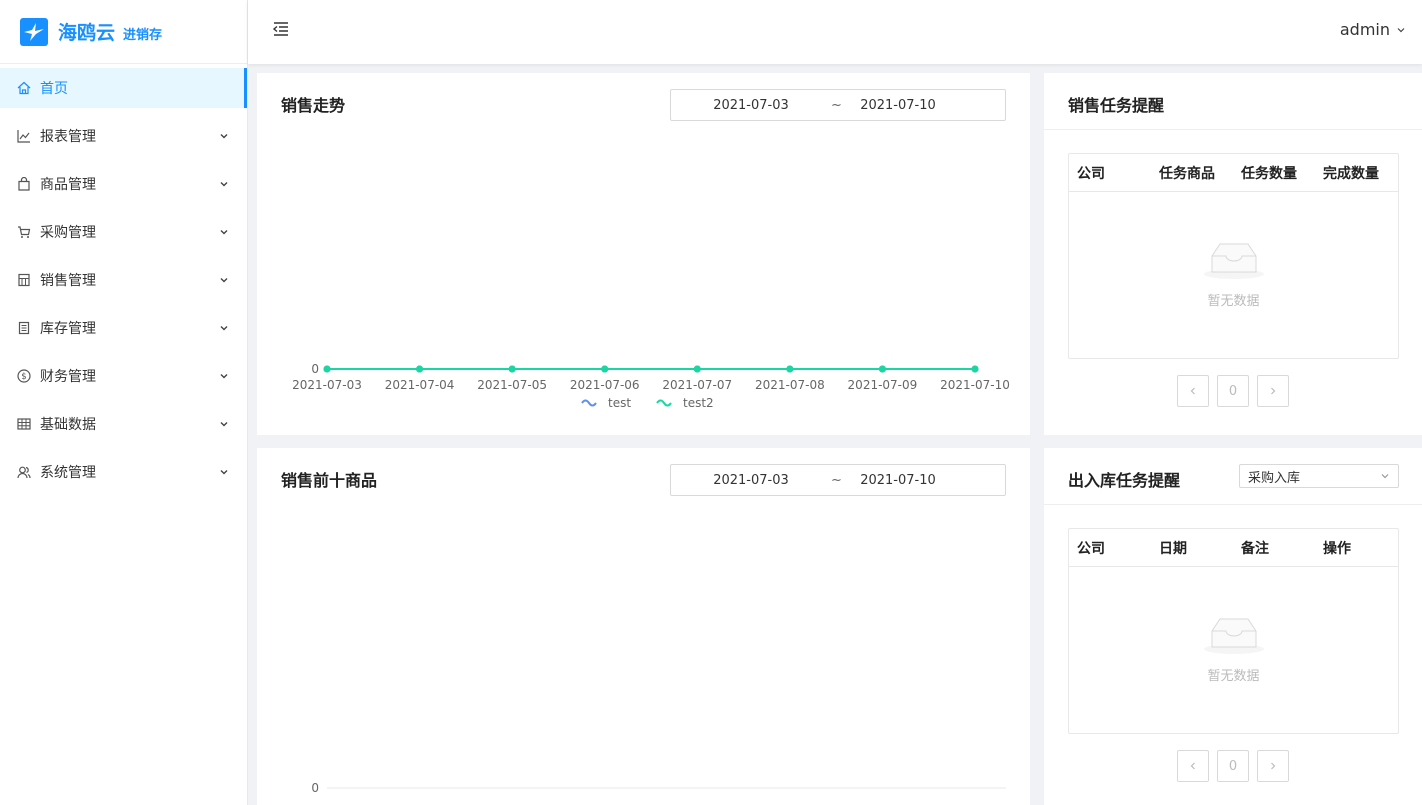 This screenshot has height=805, width=1422. I want to click on column-header: 任务商品, so click(1187, 173).